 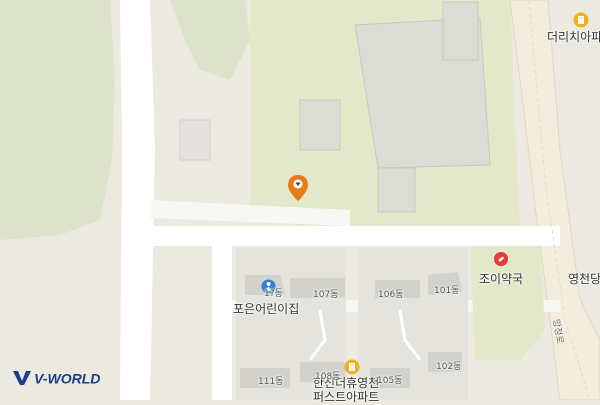 What do you see at coordinates (195, 140) in the screenshot?
I see `small-building` at bounding box center [195, 140].